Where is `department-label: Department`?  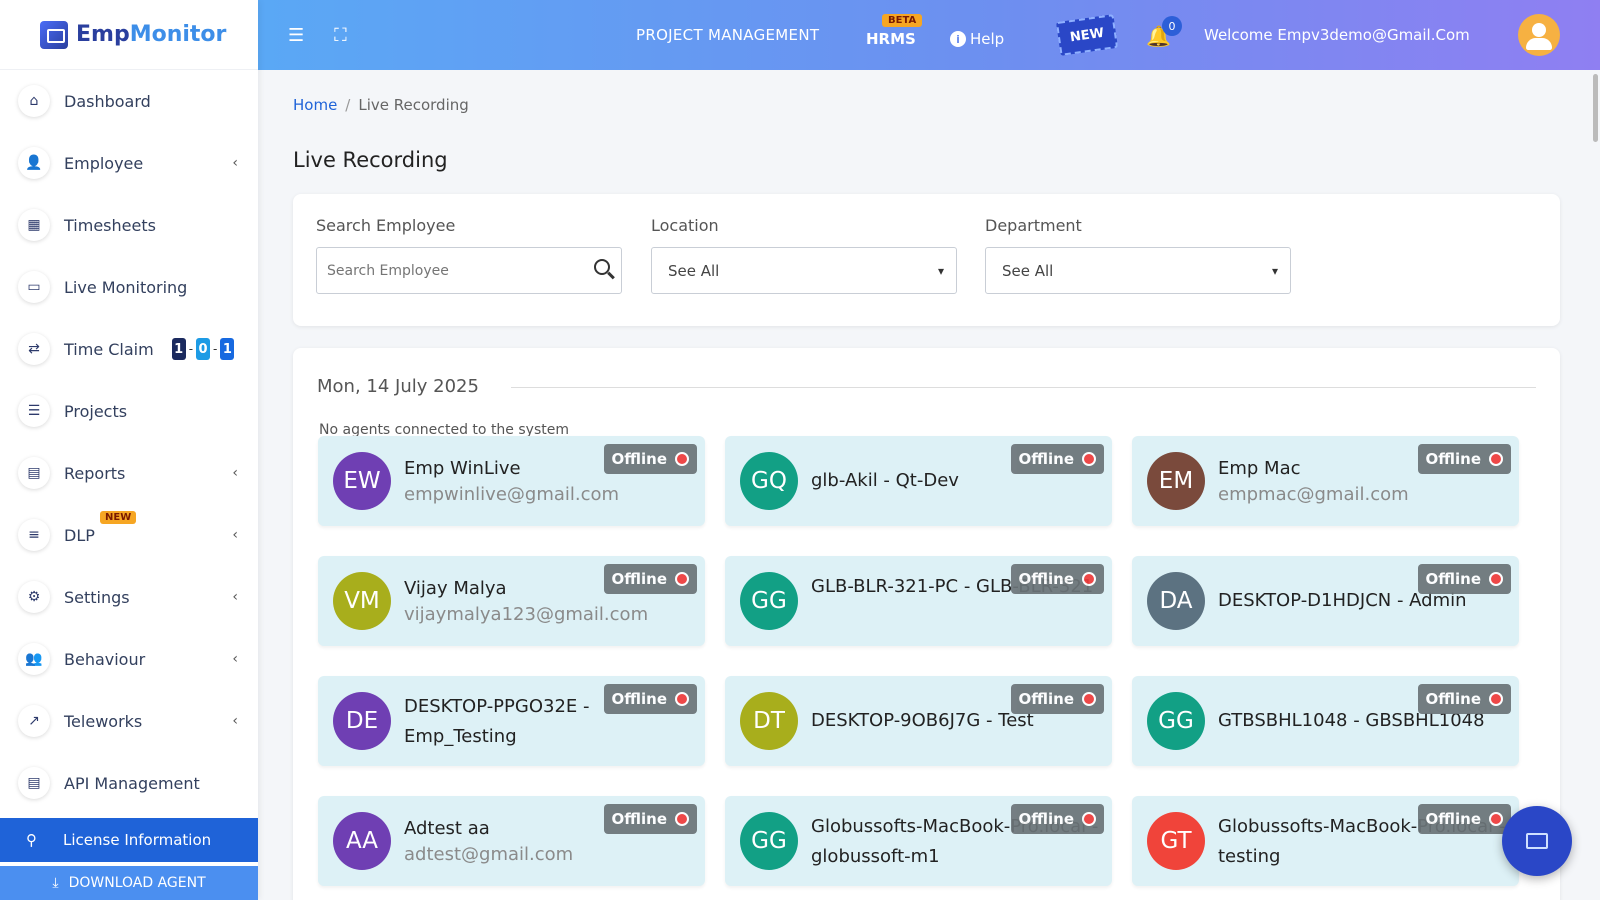
department-label: Department is located at coordinates (1033, 225).